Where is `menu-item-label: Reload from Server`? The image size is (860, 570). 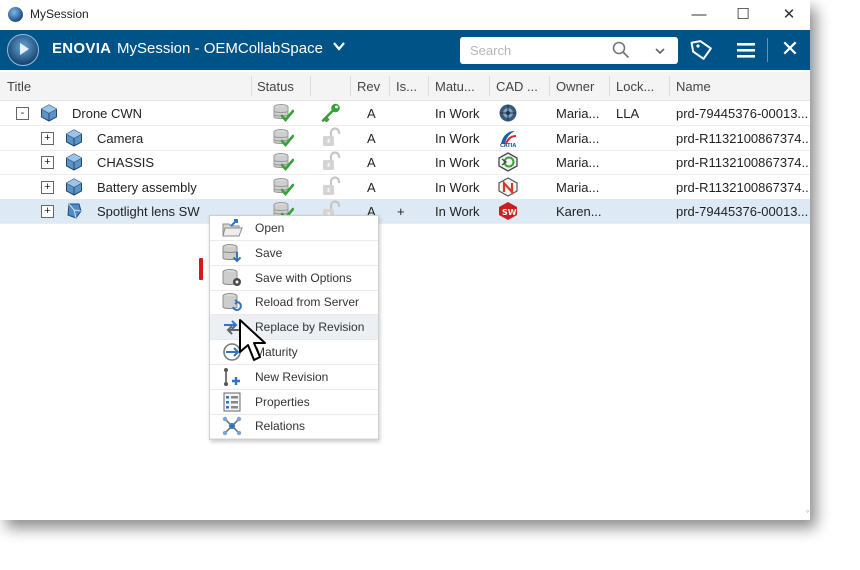 menu-item-label: Reload from Server is located at coordinates (307, 302).